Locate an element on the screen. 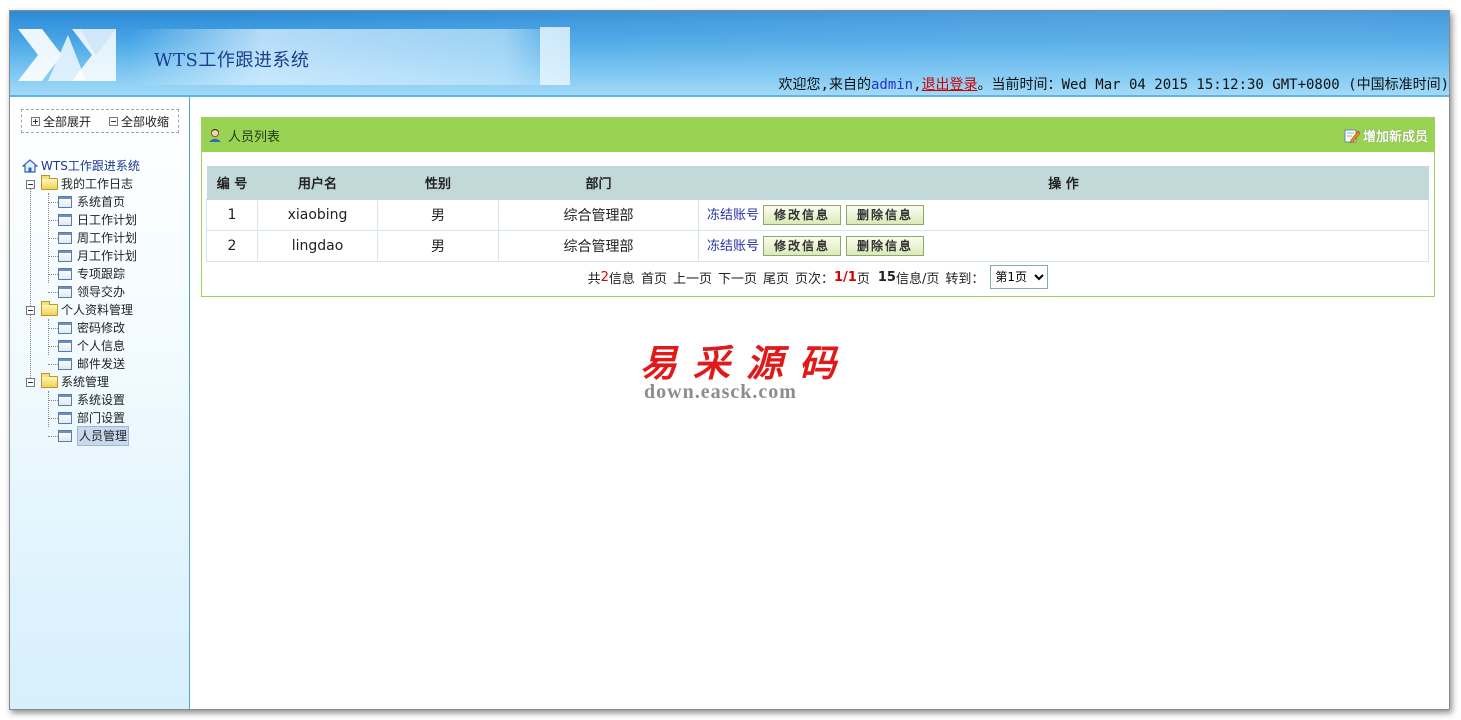  welcome-prefix: 欢迎您,来自的 is located at coordinates (824, 85).